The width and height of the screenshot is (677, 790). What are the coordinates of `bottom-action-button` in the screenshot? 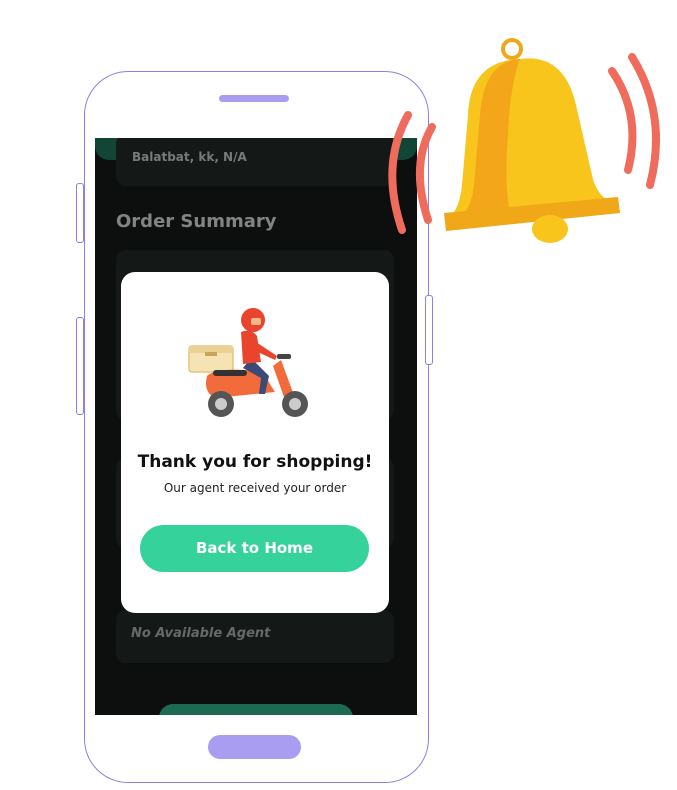 It's located at (256, 709).